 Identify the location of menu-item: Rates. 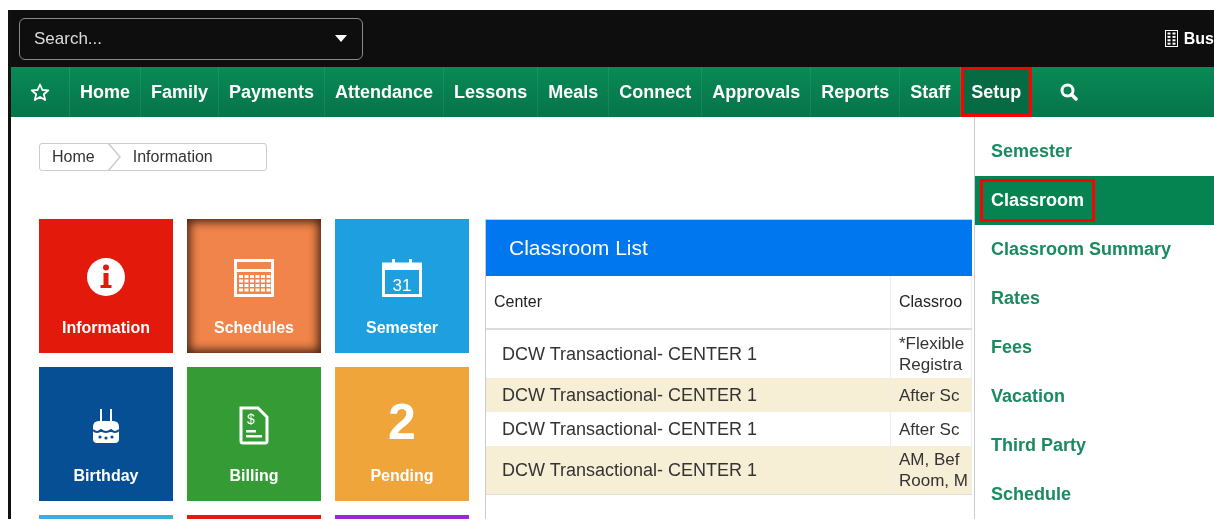
(1094, 298).